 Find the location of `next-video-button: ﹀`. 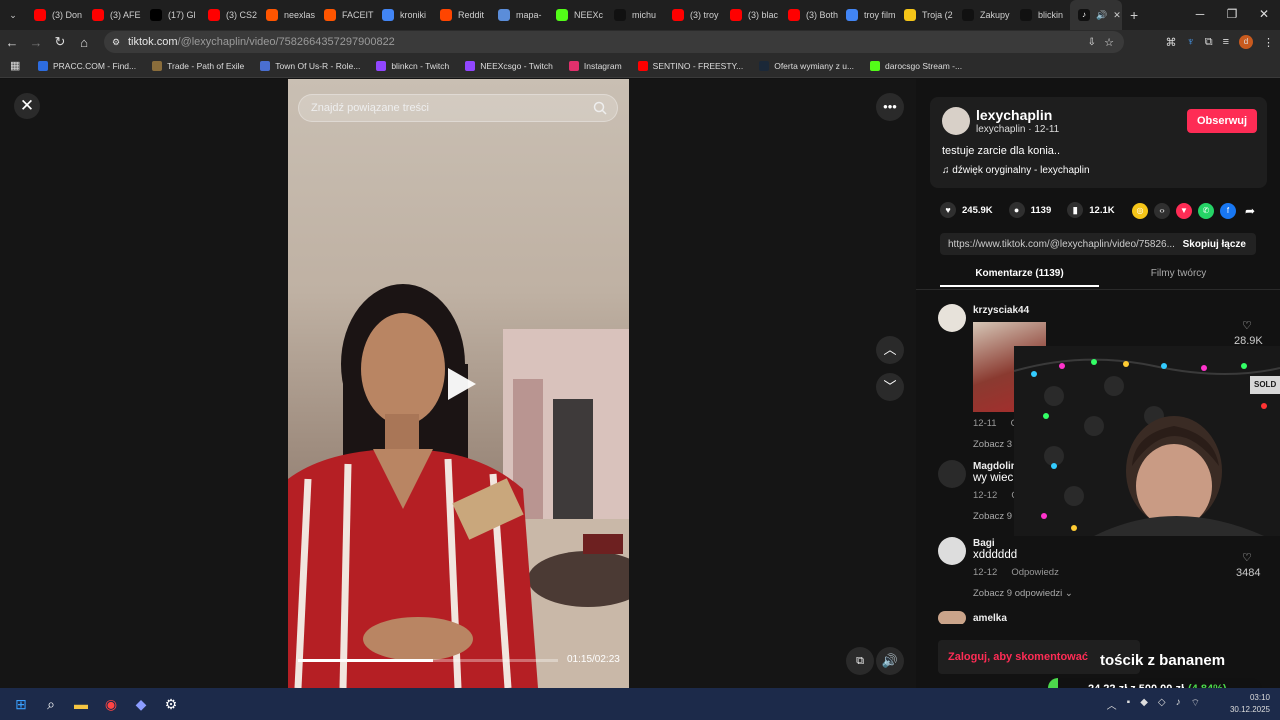

next-video-button: ﹀ is located at coordinates (890, 387).